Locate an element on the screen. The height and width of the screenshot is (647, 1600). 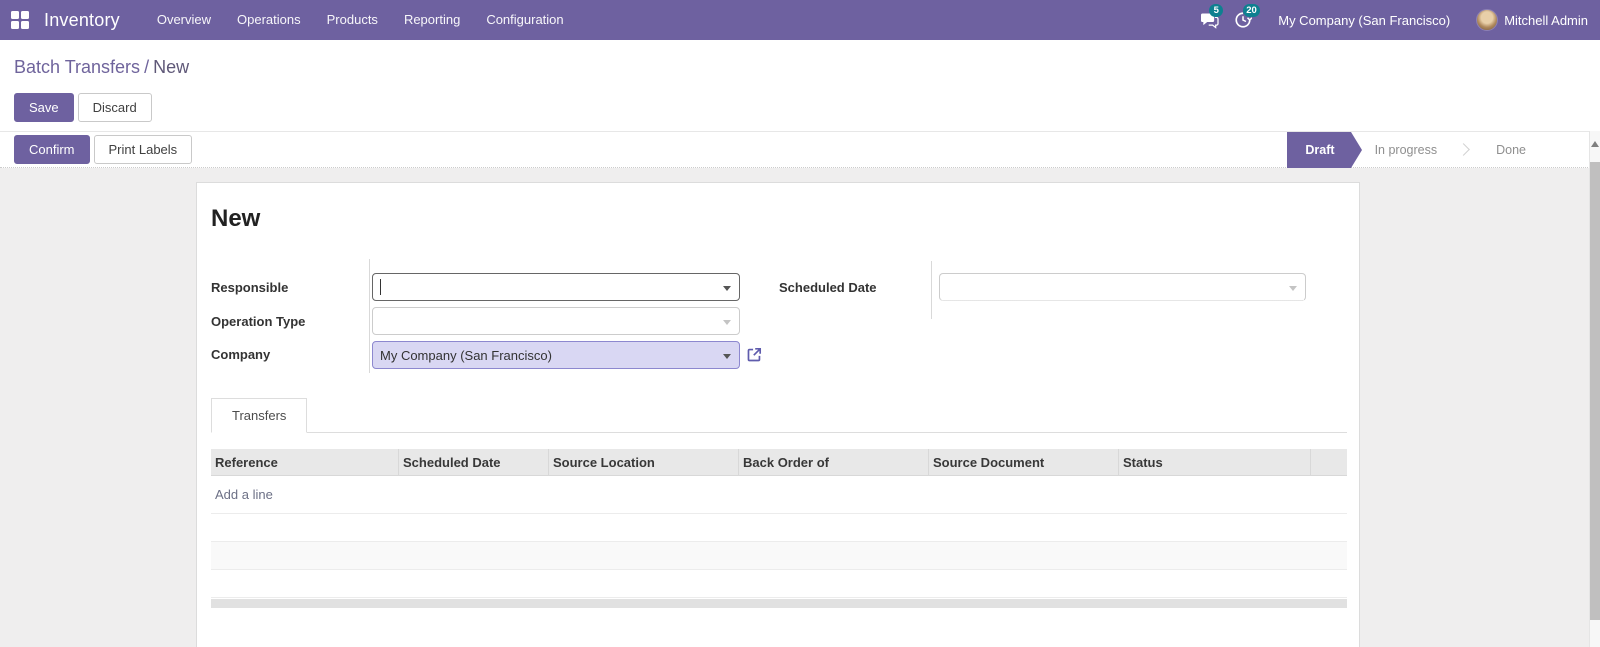
activities-count-badge: 20 is located at coordinates (1251, 10).